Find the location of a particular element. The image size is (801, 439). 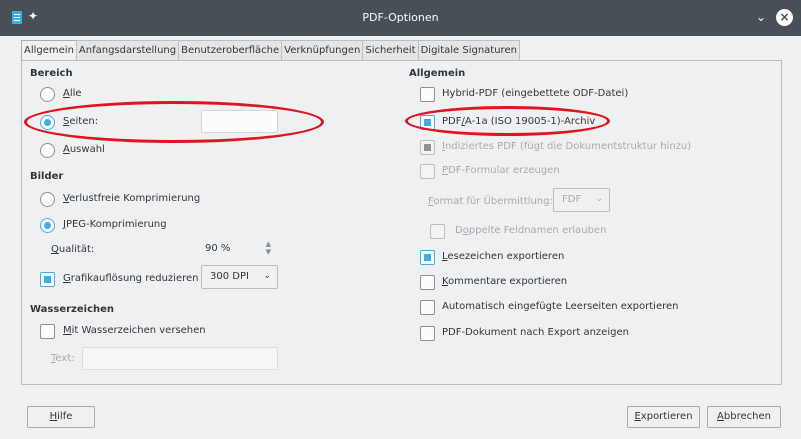

wasserzeichen-checkbox is located at coordinates (47, 331).